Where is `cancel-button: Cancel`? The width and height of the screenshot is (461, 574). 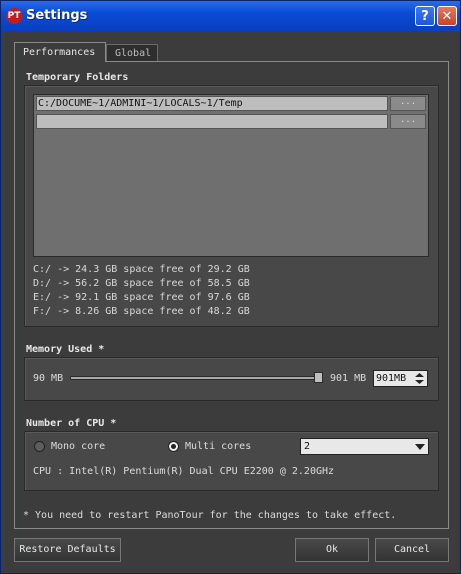
cancel-button: Cancel is located at coordinates (412, 550).